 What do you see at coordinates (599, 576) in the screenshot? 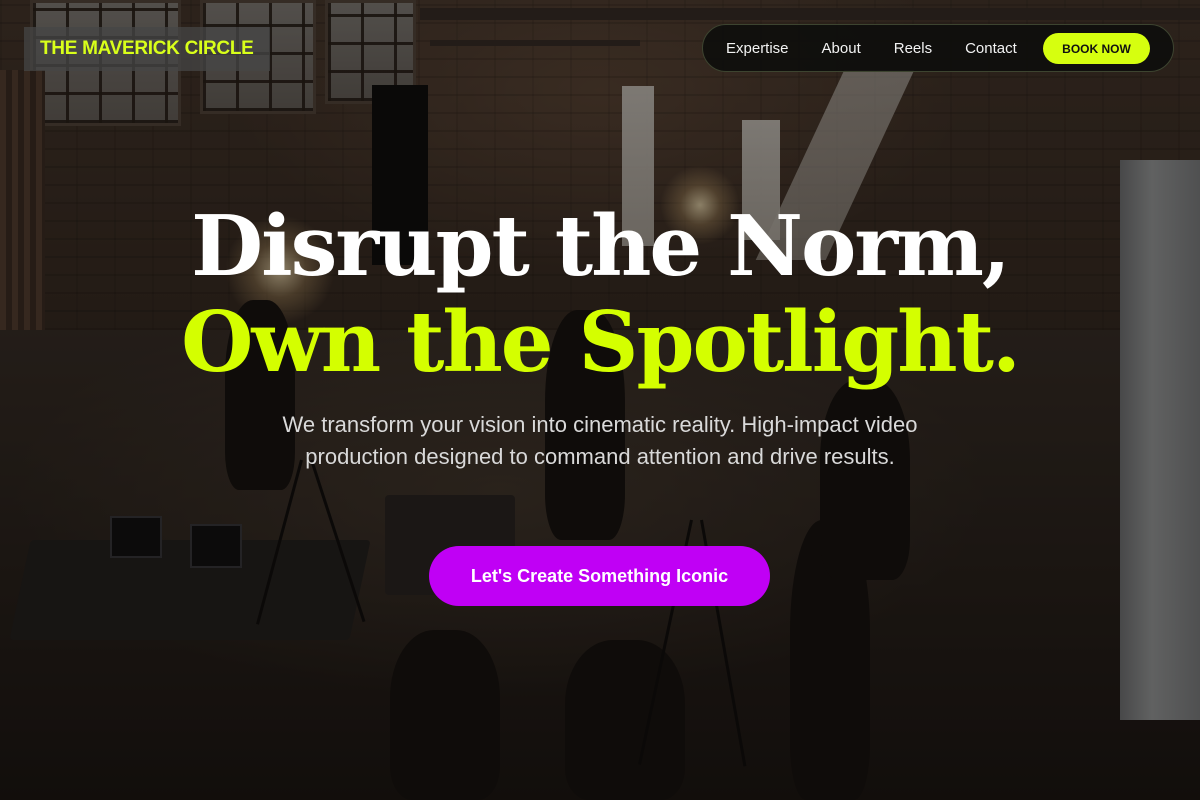
I see `cta-button: Let's Create Something Iconic` at bounding box center [599, 576].